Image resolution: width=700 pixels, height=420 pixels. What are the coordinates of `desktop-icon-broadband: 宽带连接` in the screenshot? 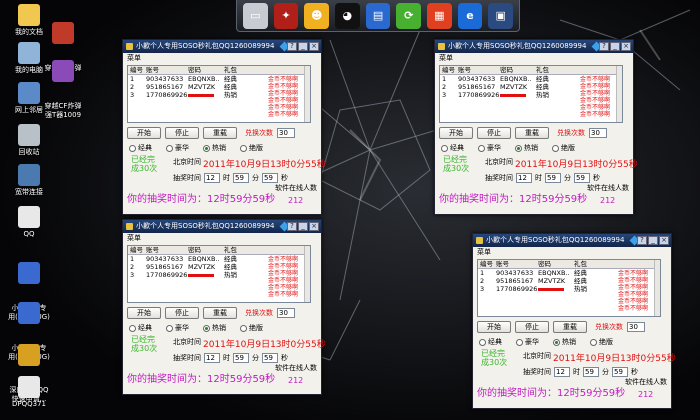 It's located at (29, 180).